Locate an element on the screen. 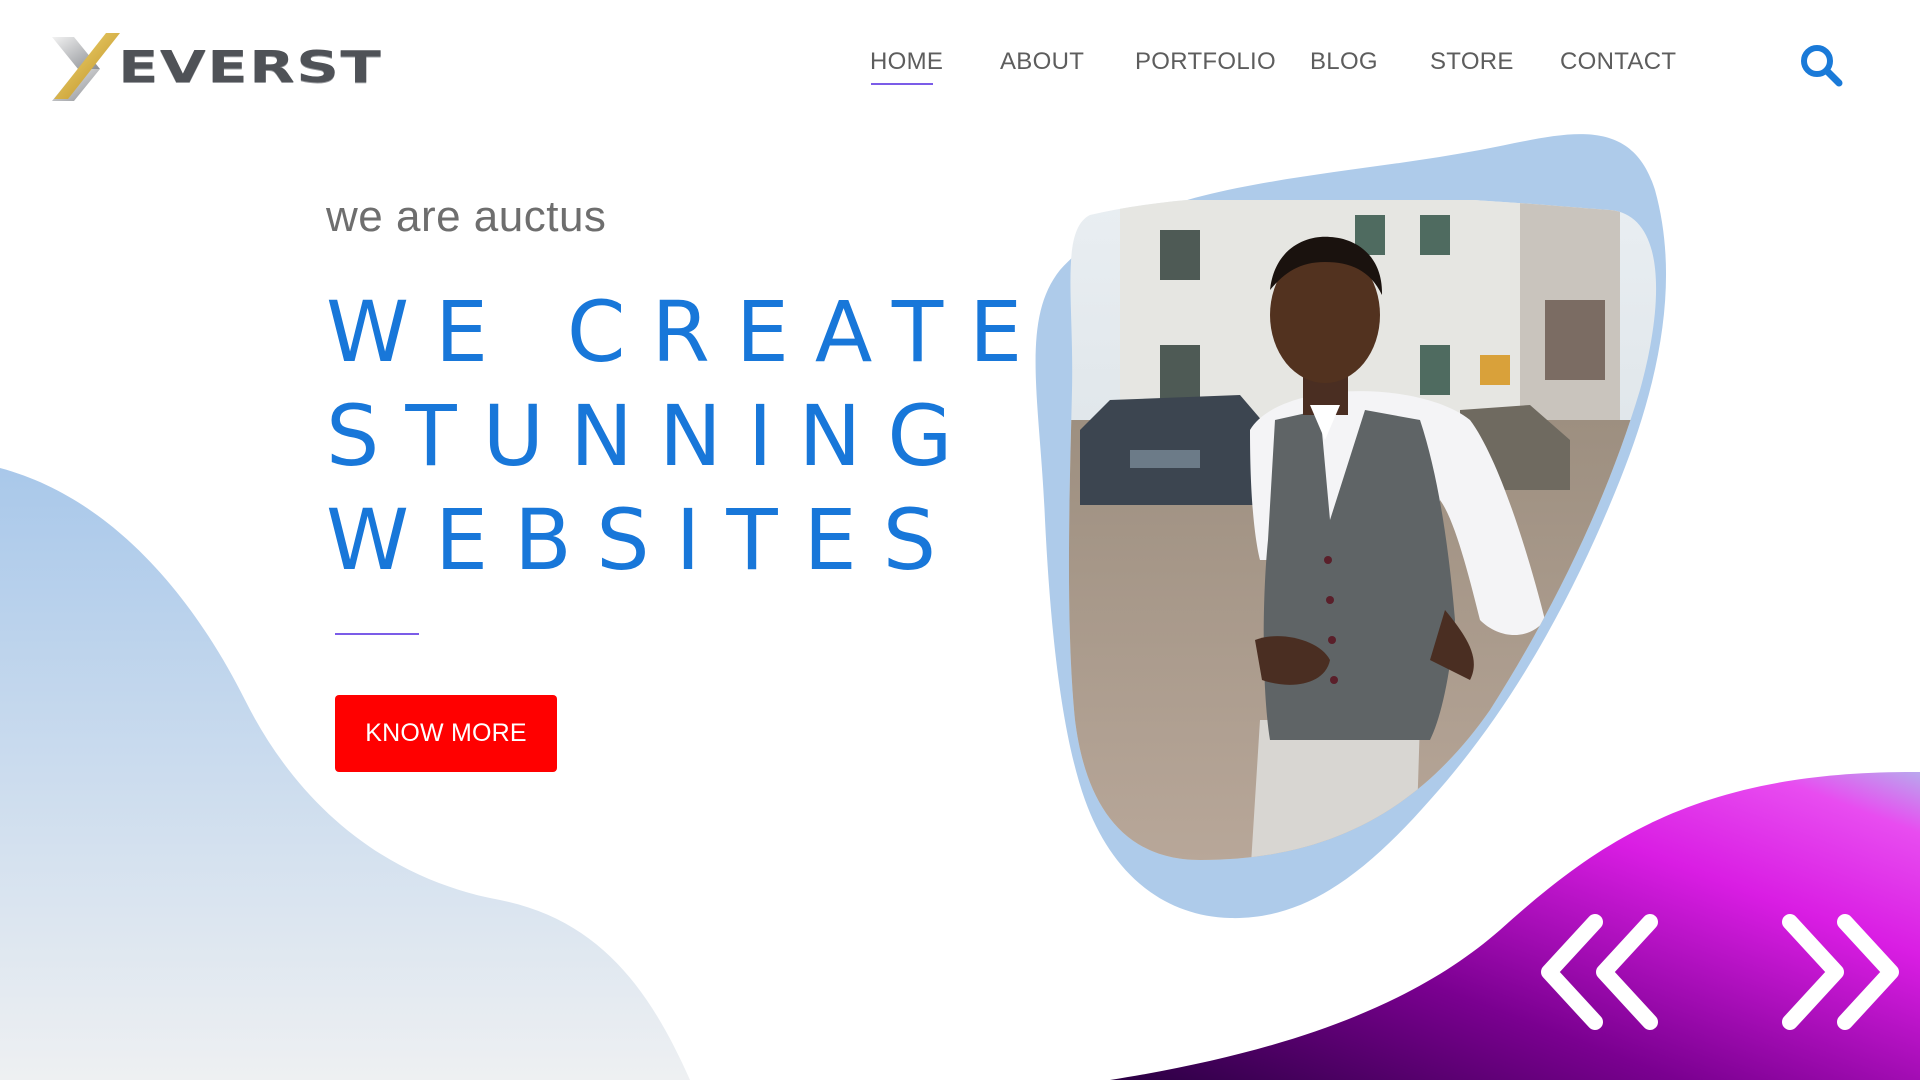 Image resolution: width=1920 pixels, height=1080 pixels. search-icon is located at coordinates (1821, 65).